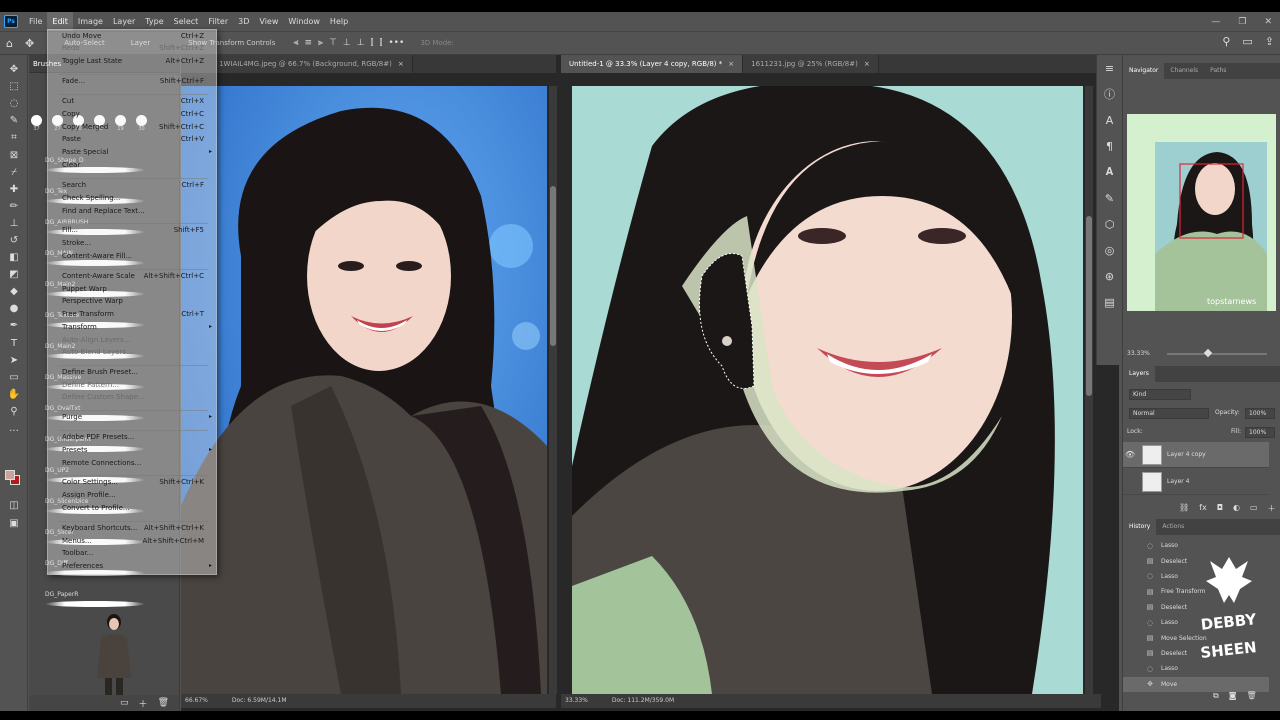 The width and height of the screenshot is (1280, 720). Describe the element at coordinates (1184, 71) in the screenshot. I see `tab-channels: Channels` at that location.